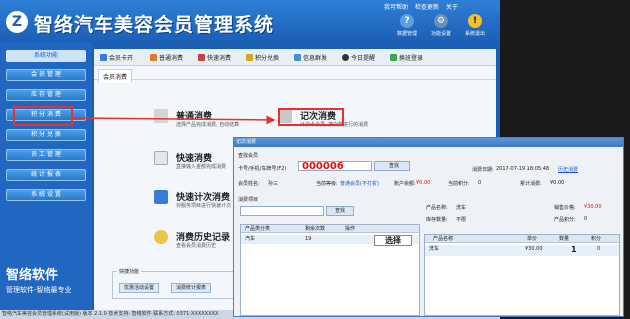 This screenshot has width=630, height=319. I want to click on gift-icon, so click(249, 57).